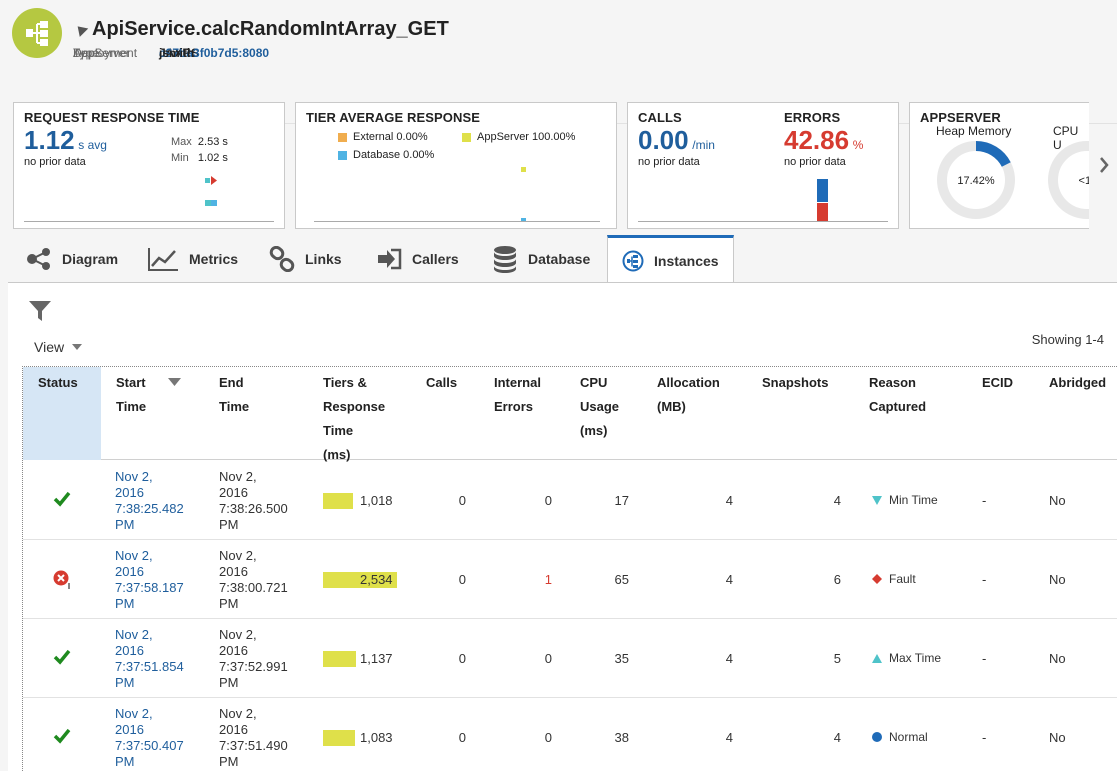 Image resolution: width=1117 pixels, height=771 pixels. What do you see at coordinates (703, 145) in the screenshot?
I see `calls-unit: /min` at bounding box center [703, 145].